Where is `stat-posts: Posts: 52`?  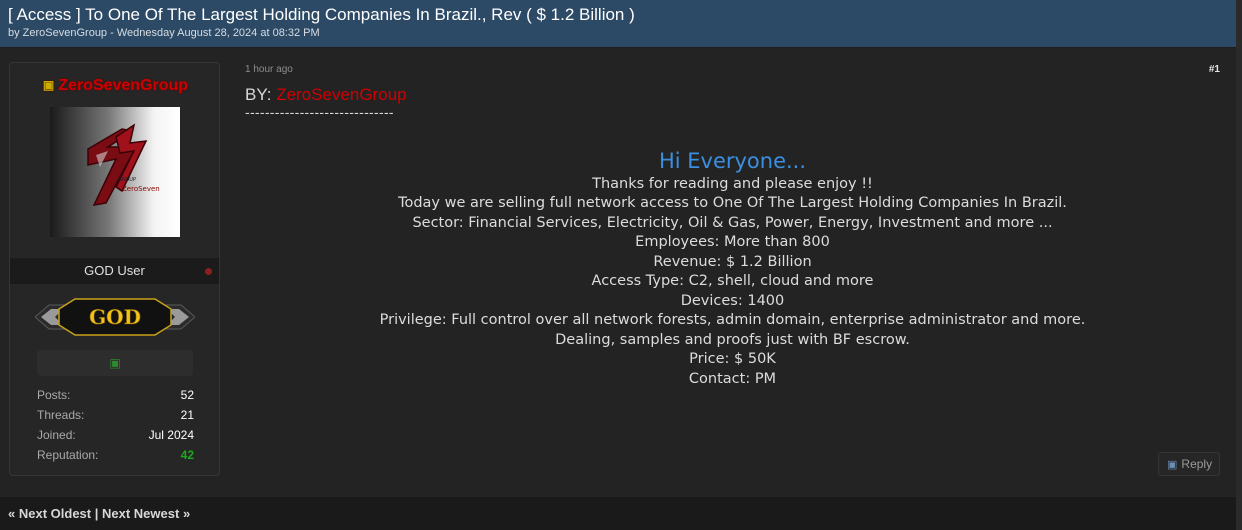
stat-posts: Posts: 52 is located at coordinates (115, 395).